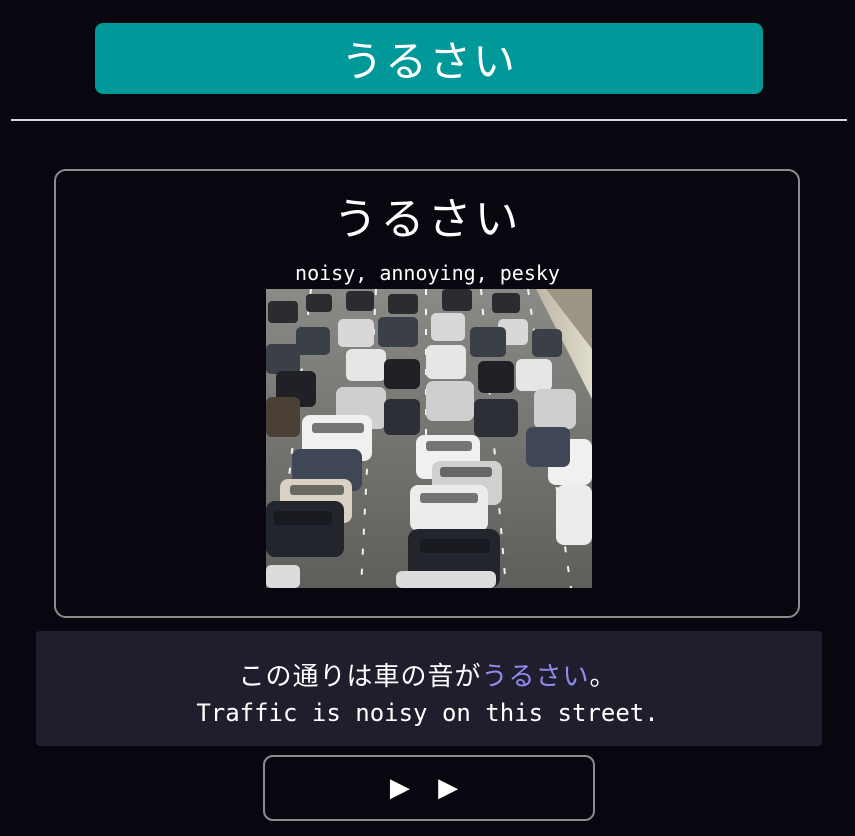 This screenshot has width=855, height=836. I want to click on example-sentence-english: Traffic is noisy on this street., so click(427, 713).